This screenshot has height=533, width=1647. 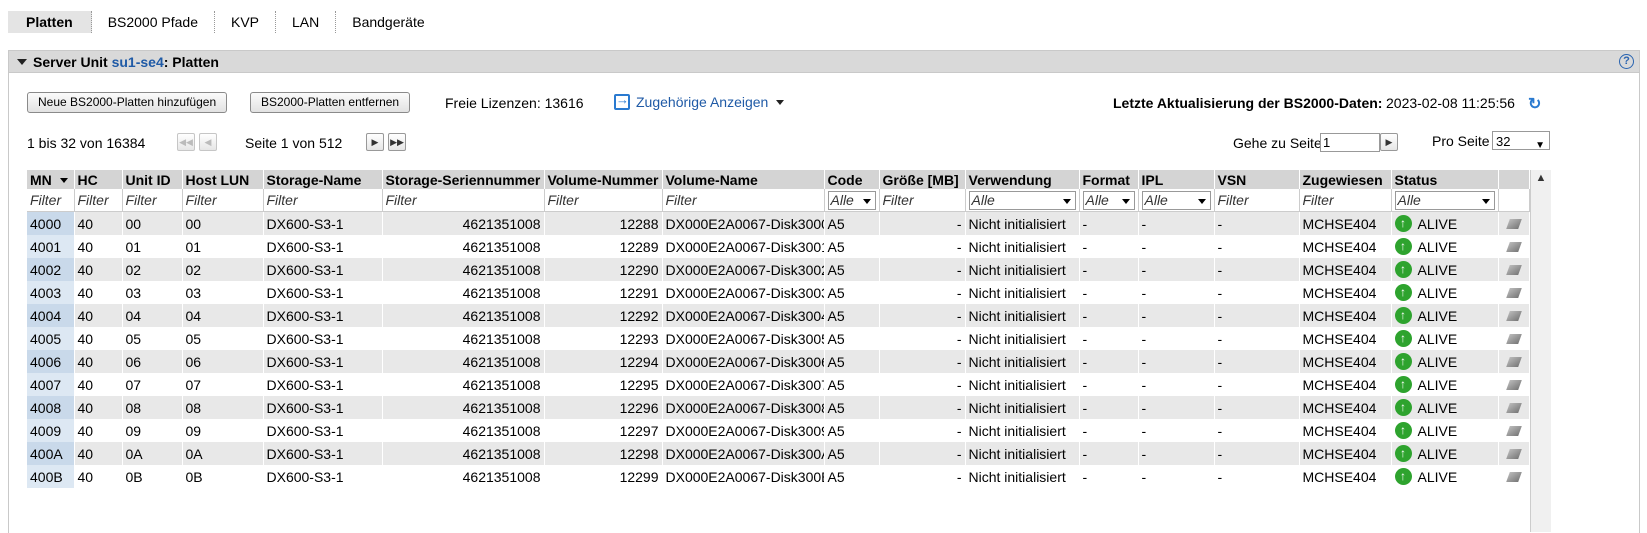 What do you see at coordinates (388, 22) in the screenshot?
I see `tab-bandgeraete: Bandgeräte` at bounding box center [388, 22].